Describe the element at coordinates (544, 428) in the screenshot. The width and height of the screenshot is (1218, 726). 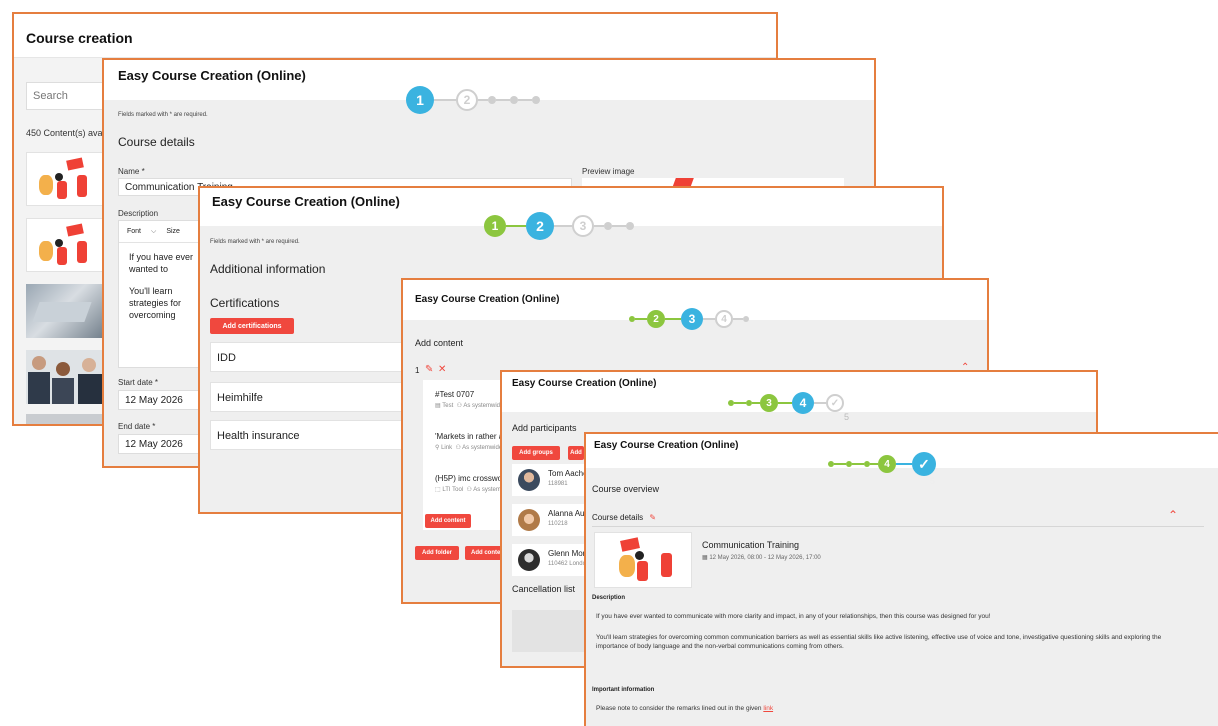
I see `section-title: Add participants` at that location.